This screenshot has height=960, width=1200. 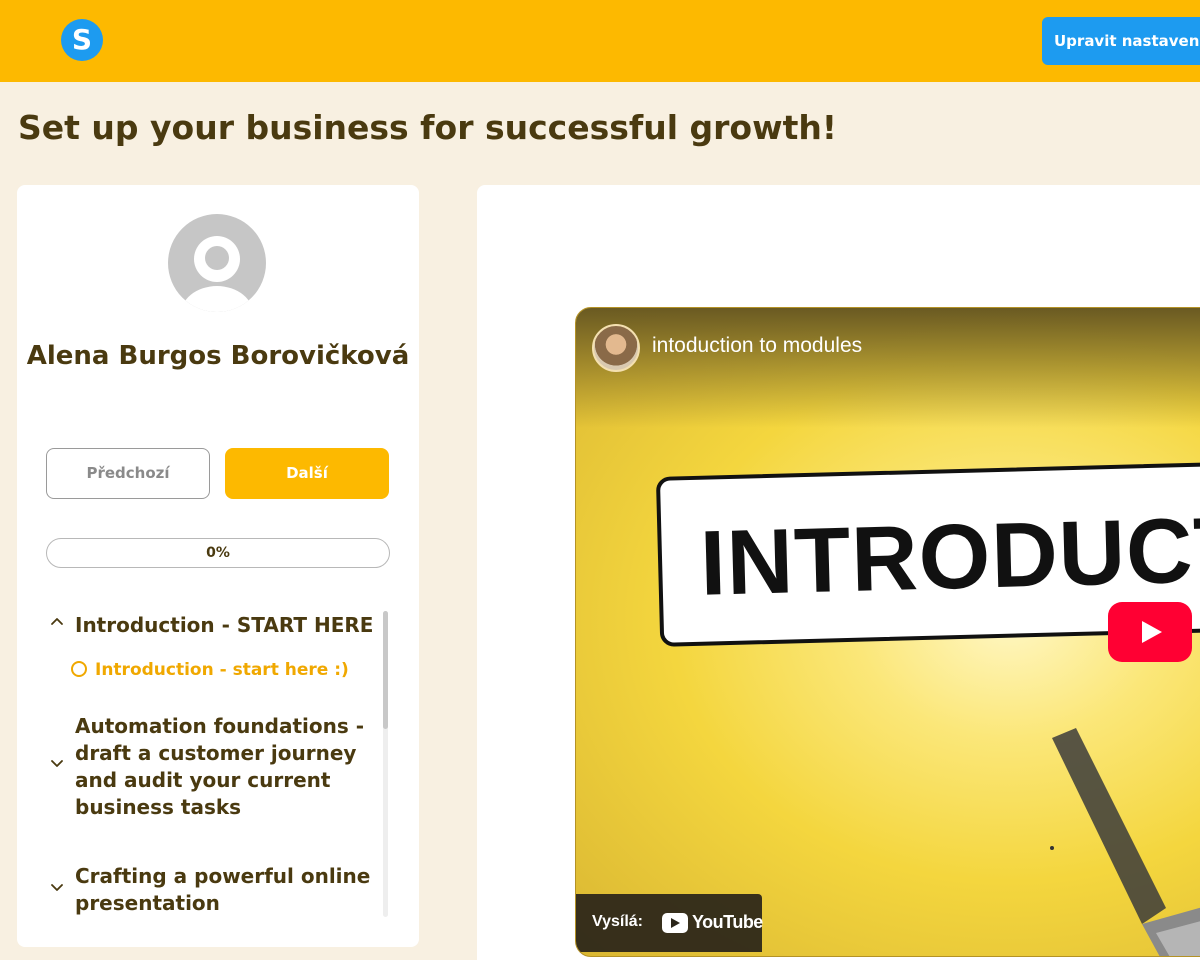 I want to click on avatar, so click(x=217, y=263).